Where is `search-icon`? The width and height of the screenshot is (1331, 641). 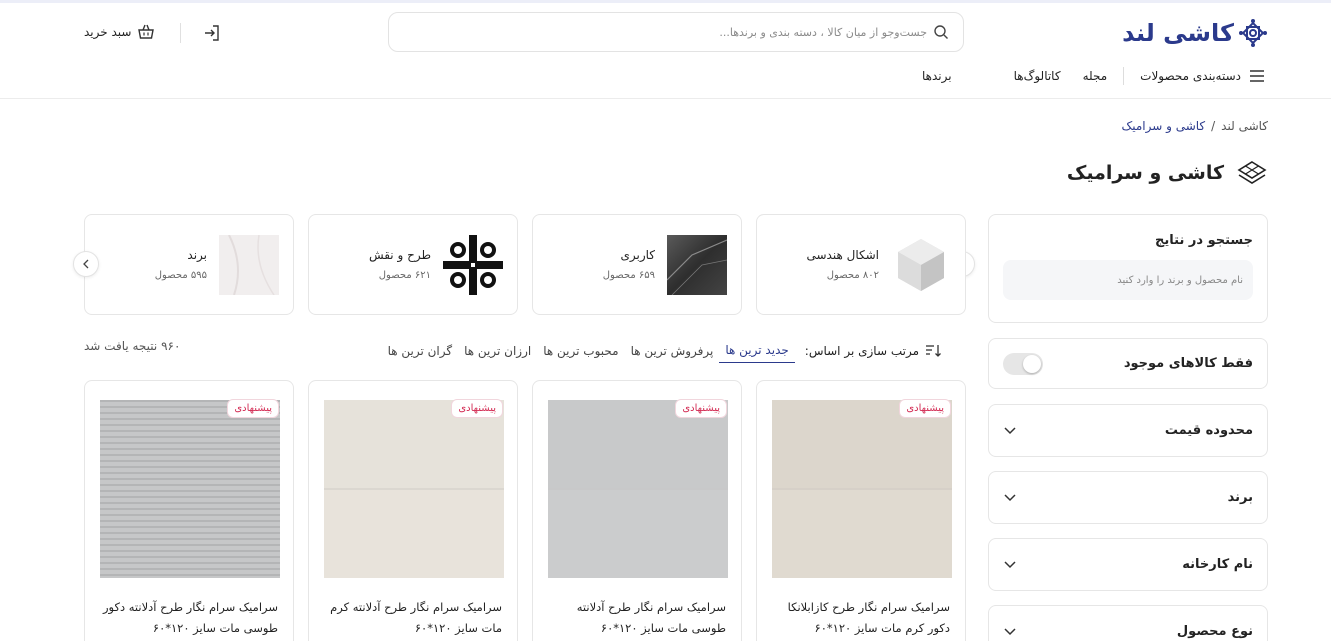 search-icon is located at coordinates (941, 32).